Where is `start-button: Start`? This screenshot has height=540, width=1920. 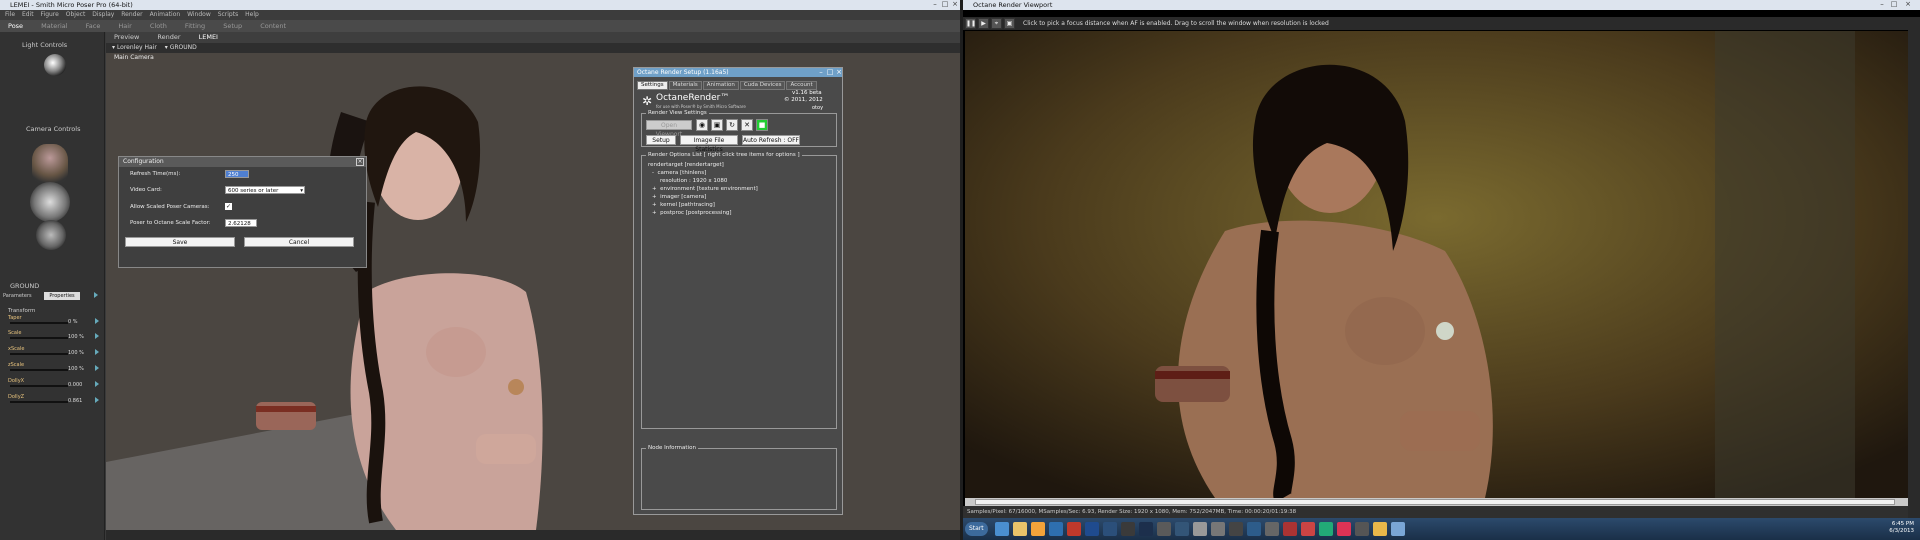
start-button: Start is located at coordinates (976, 529).